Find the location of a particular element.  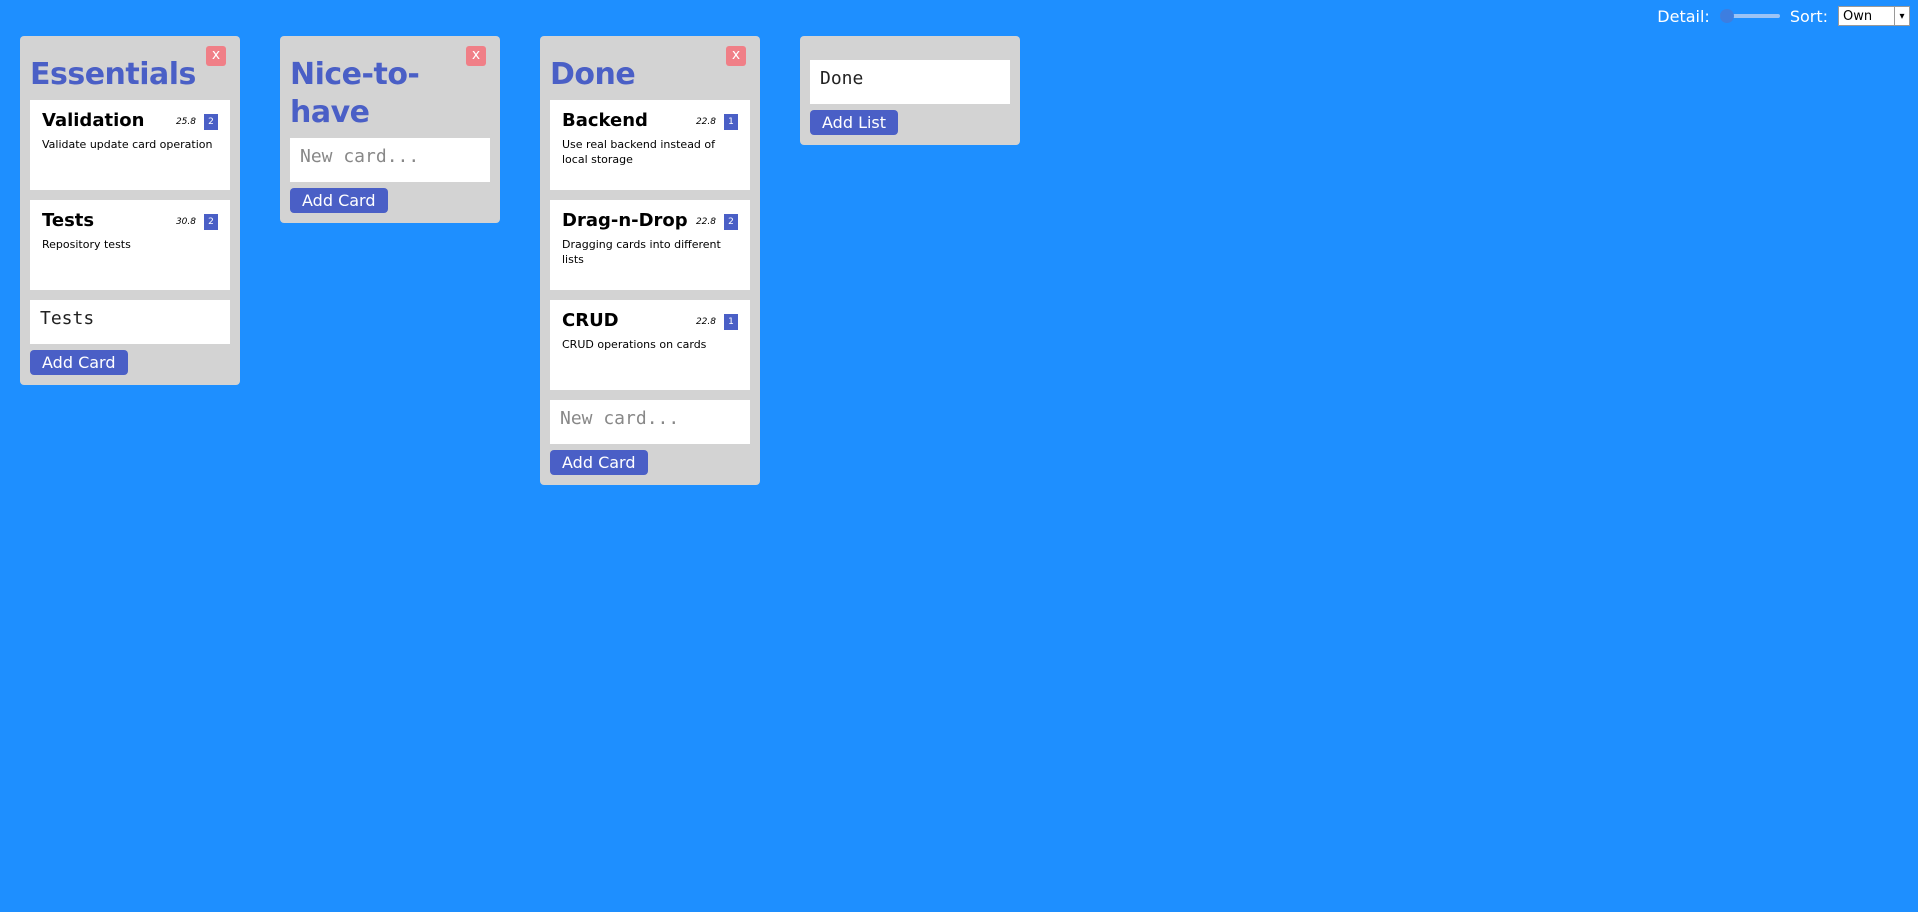

card-meta: 22.8 2 is located at coordinates (717, 222).